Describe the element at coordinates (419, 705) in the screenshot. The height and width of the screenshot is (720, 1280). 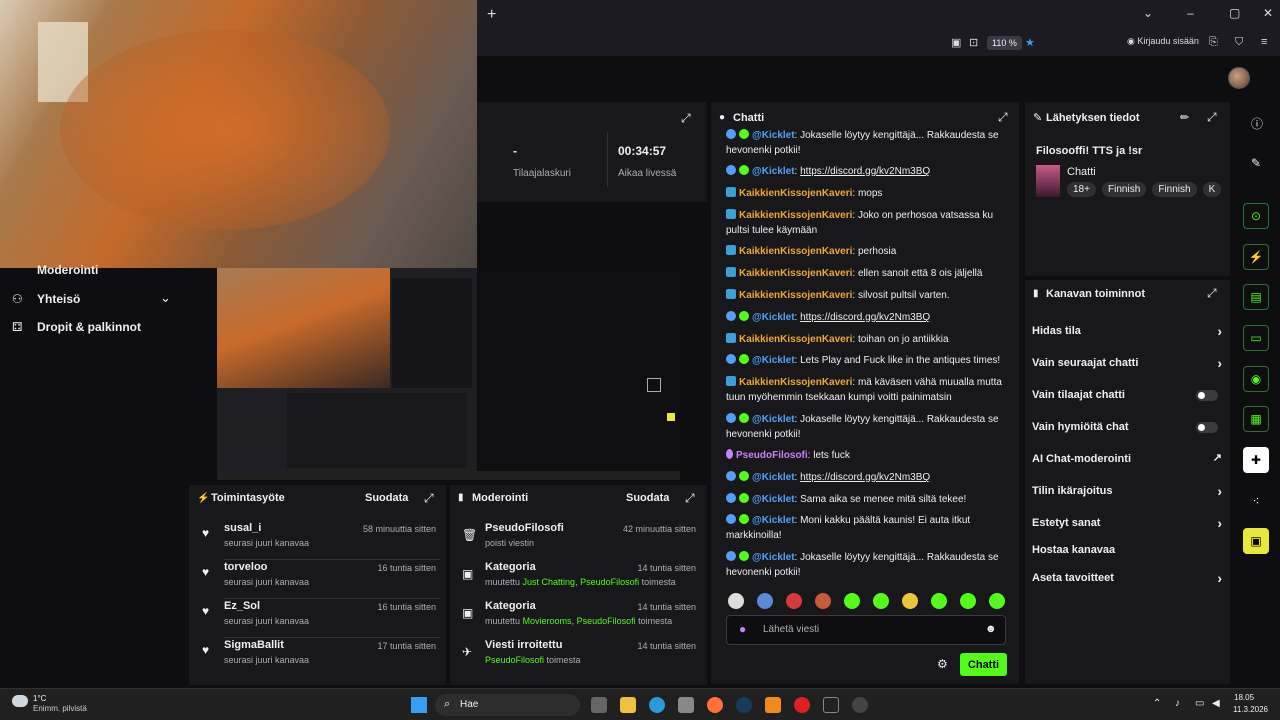
I see `windows-start-icon` at that location.